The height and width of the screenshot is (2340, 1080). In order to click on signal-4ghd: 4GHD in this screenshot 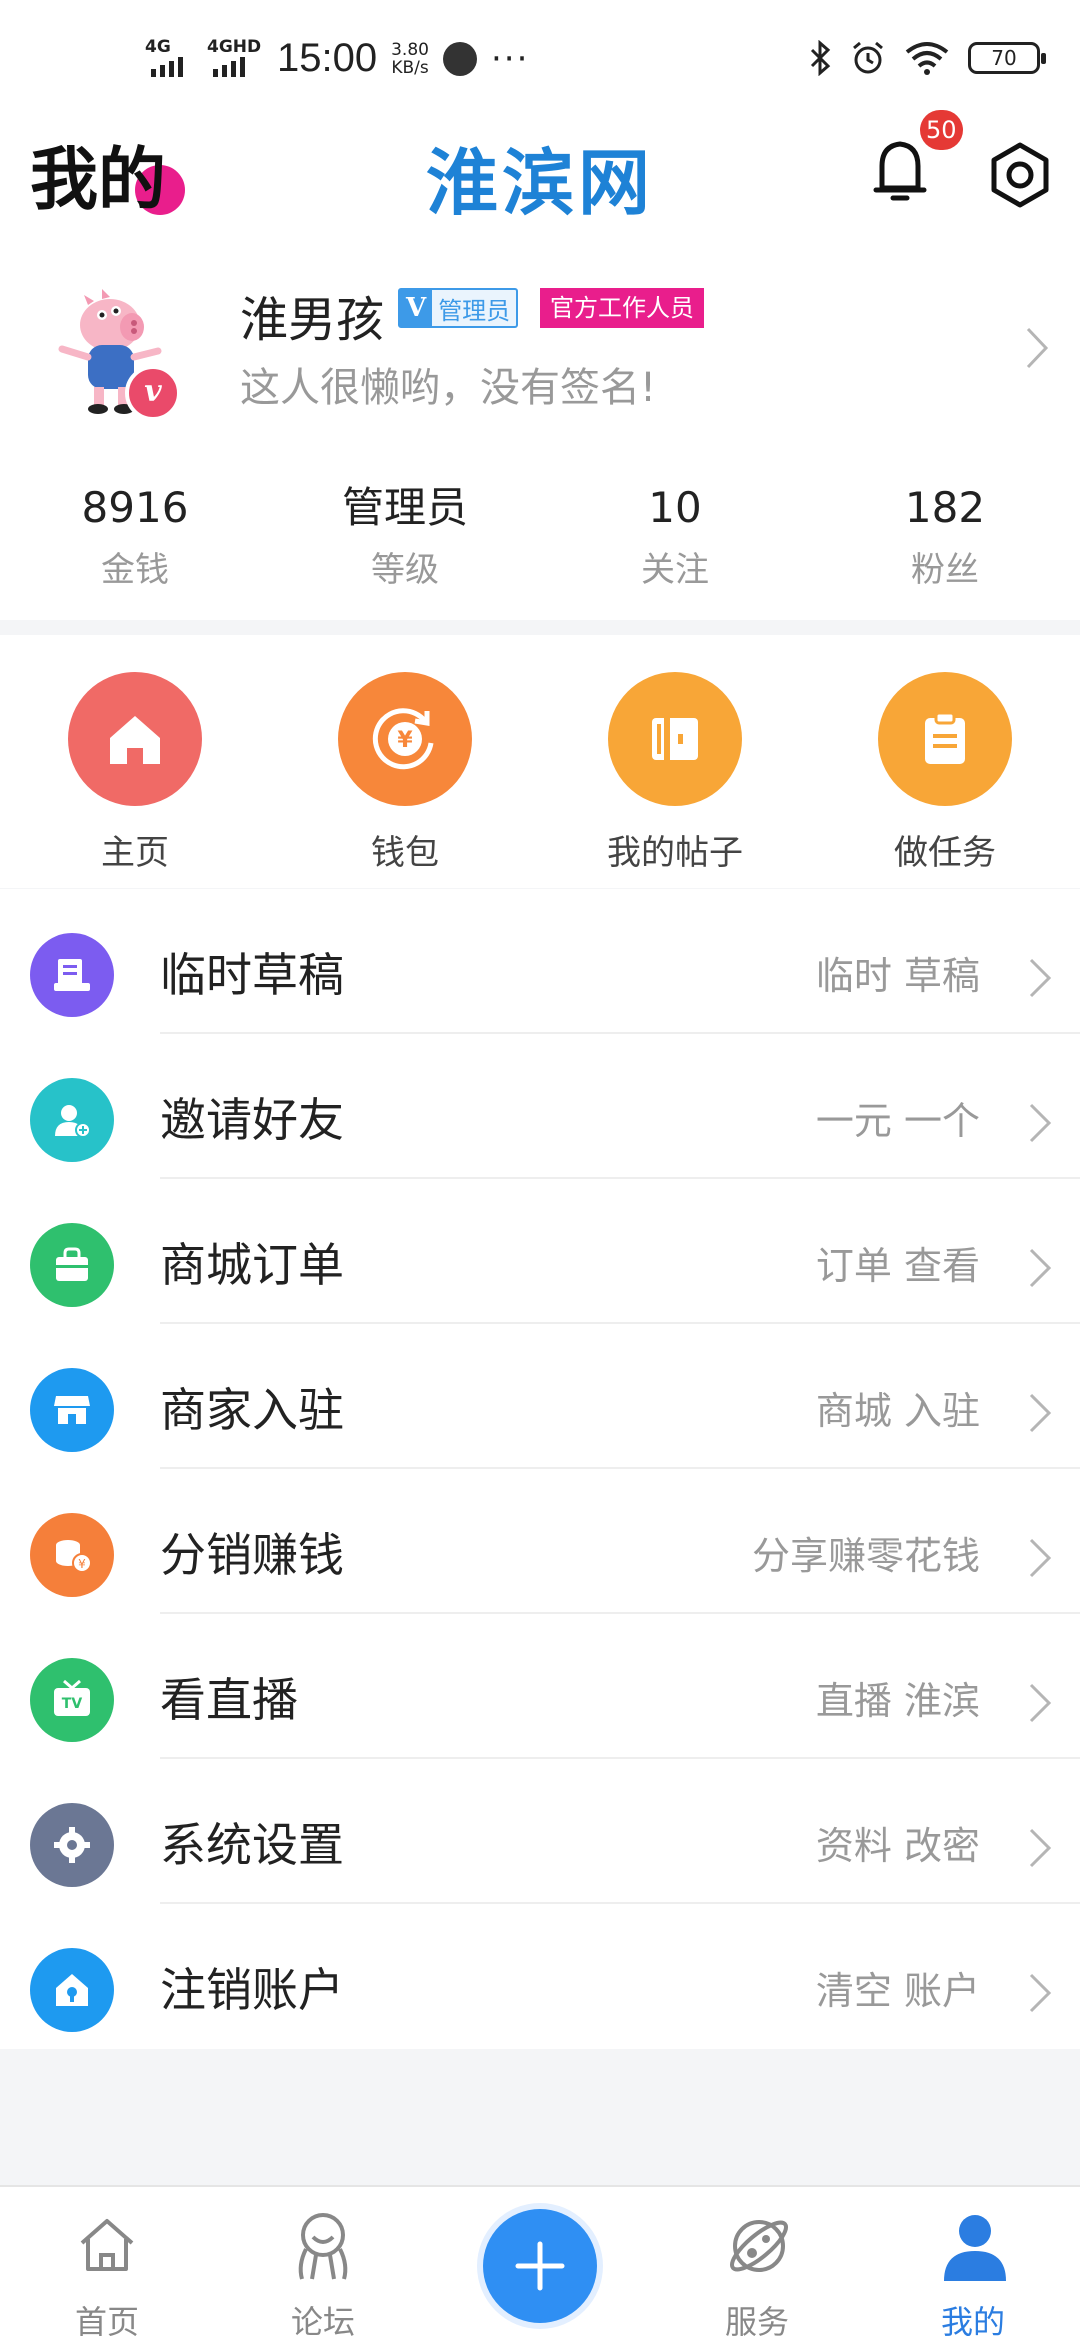, I will do `click(235, 58)`.